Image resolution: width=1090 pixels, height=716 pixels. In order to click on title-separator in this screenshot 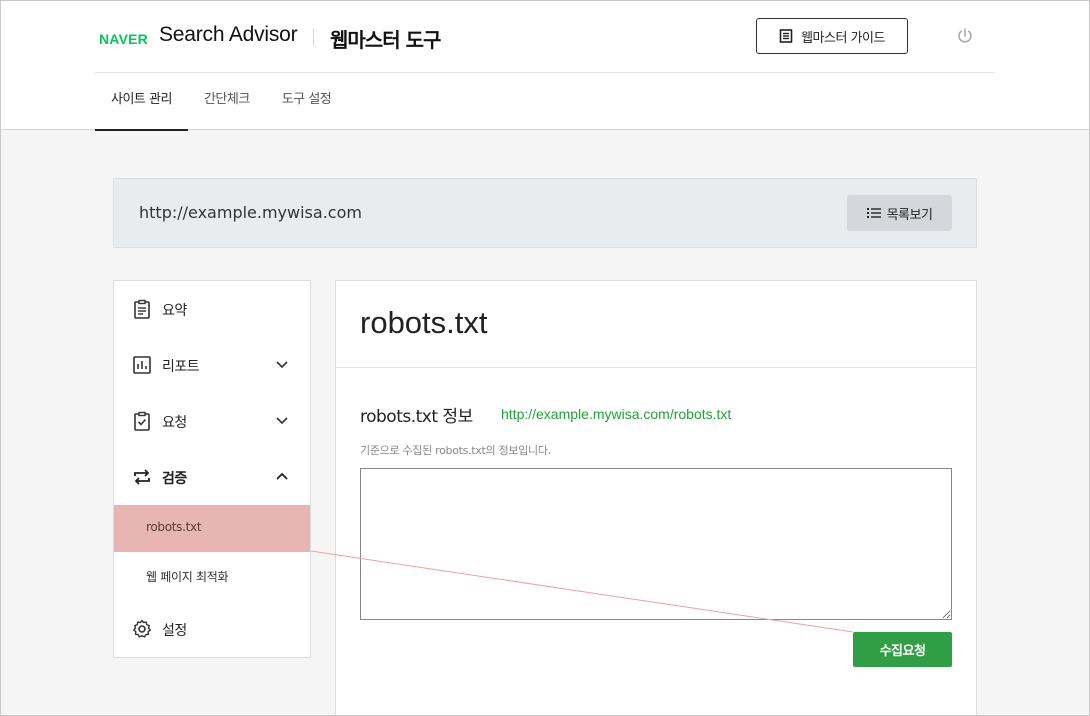, I will do `click(656, 367)`.